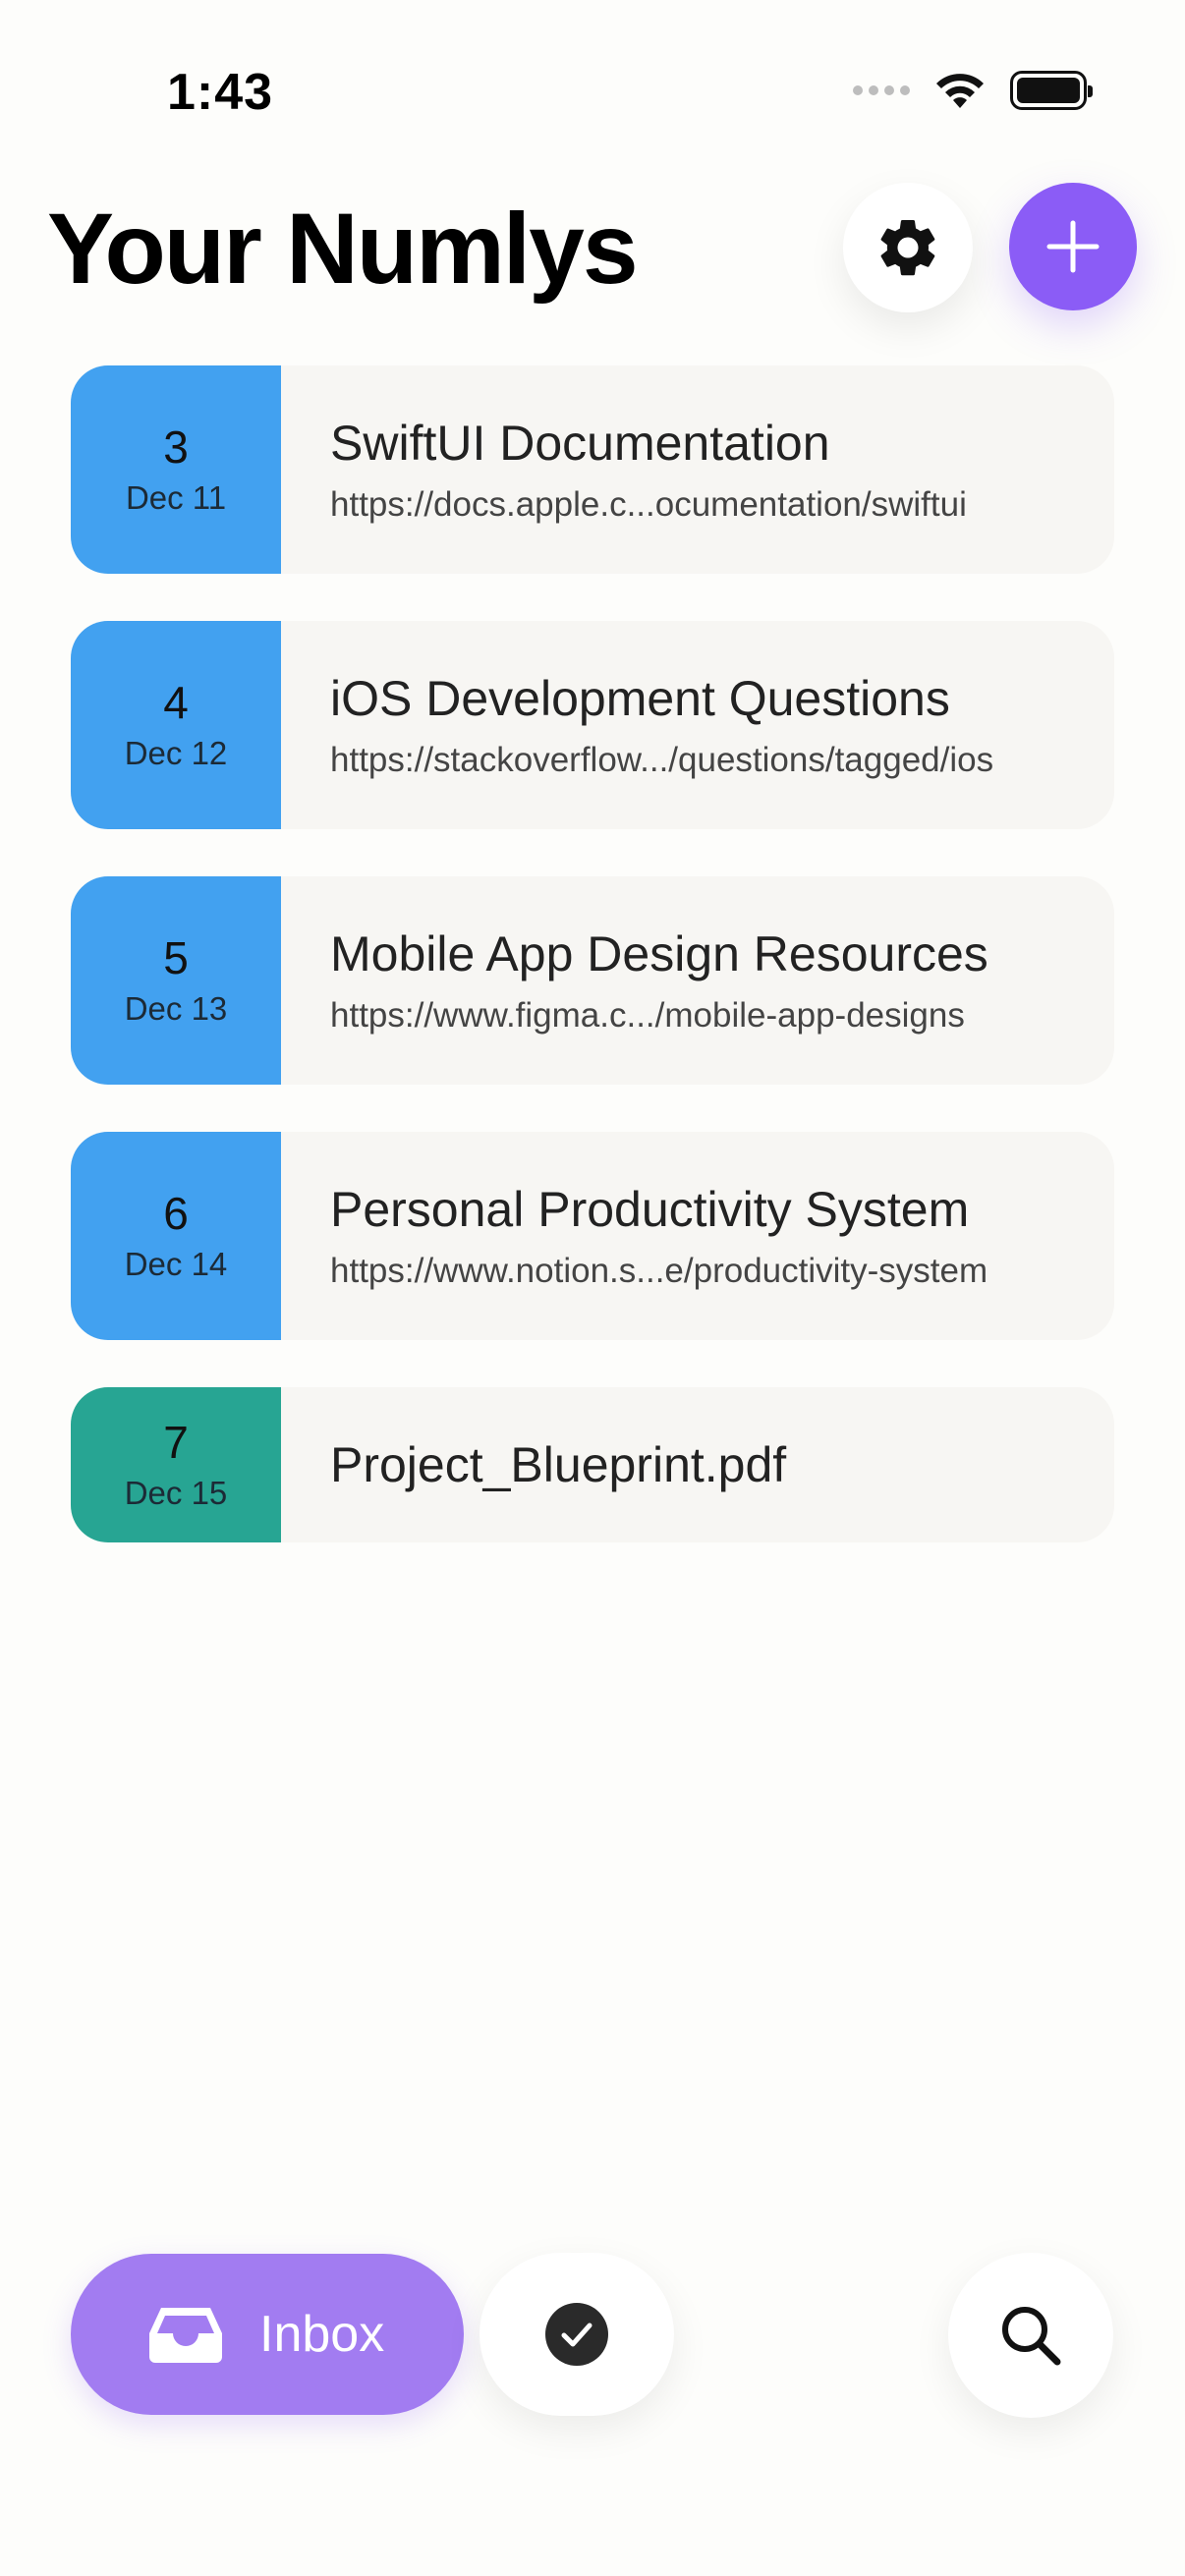 The height and width of the screenshot is (2576, 1185). I want to click on add-button, so click(1073, 246).